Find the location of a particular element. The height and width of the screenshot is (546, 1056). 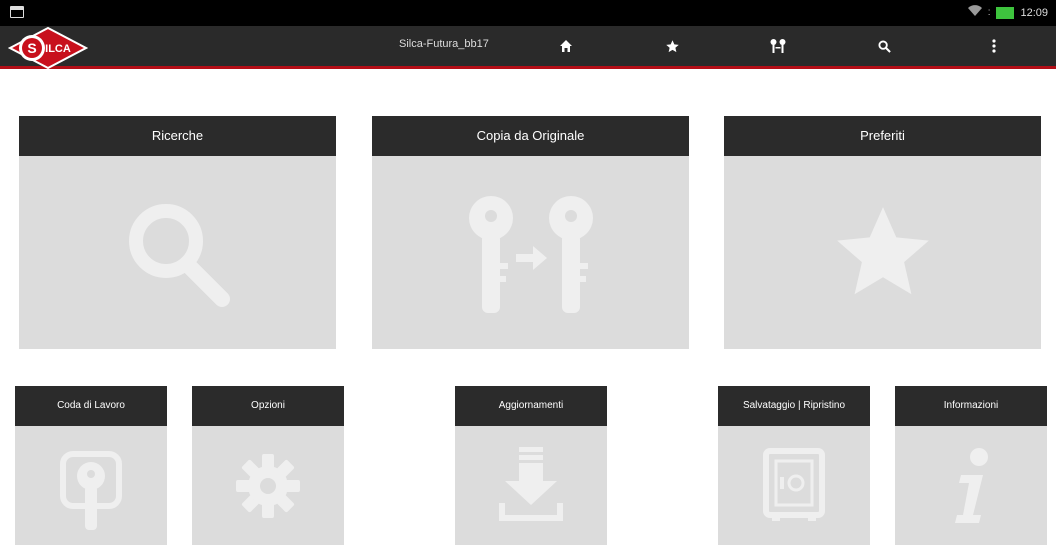

tile-informazioni: Informazioni is located at coordinates (971, 465).